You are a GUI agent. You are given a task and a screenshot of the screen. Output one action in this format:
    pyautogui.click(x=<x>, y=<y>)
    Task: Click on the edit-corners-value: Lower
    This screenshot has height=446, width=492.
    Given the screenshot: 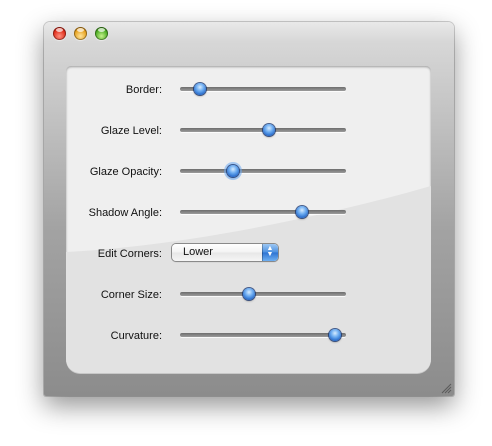 What is the action you would take?
    pyautogui.click(x=198, y=252)
    